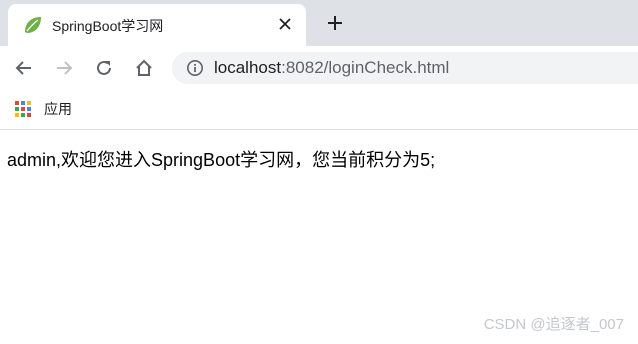 This screenshot has width=638, height=344. I want to click on reload-icon, so click(104, 68).